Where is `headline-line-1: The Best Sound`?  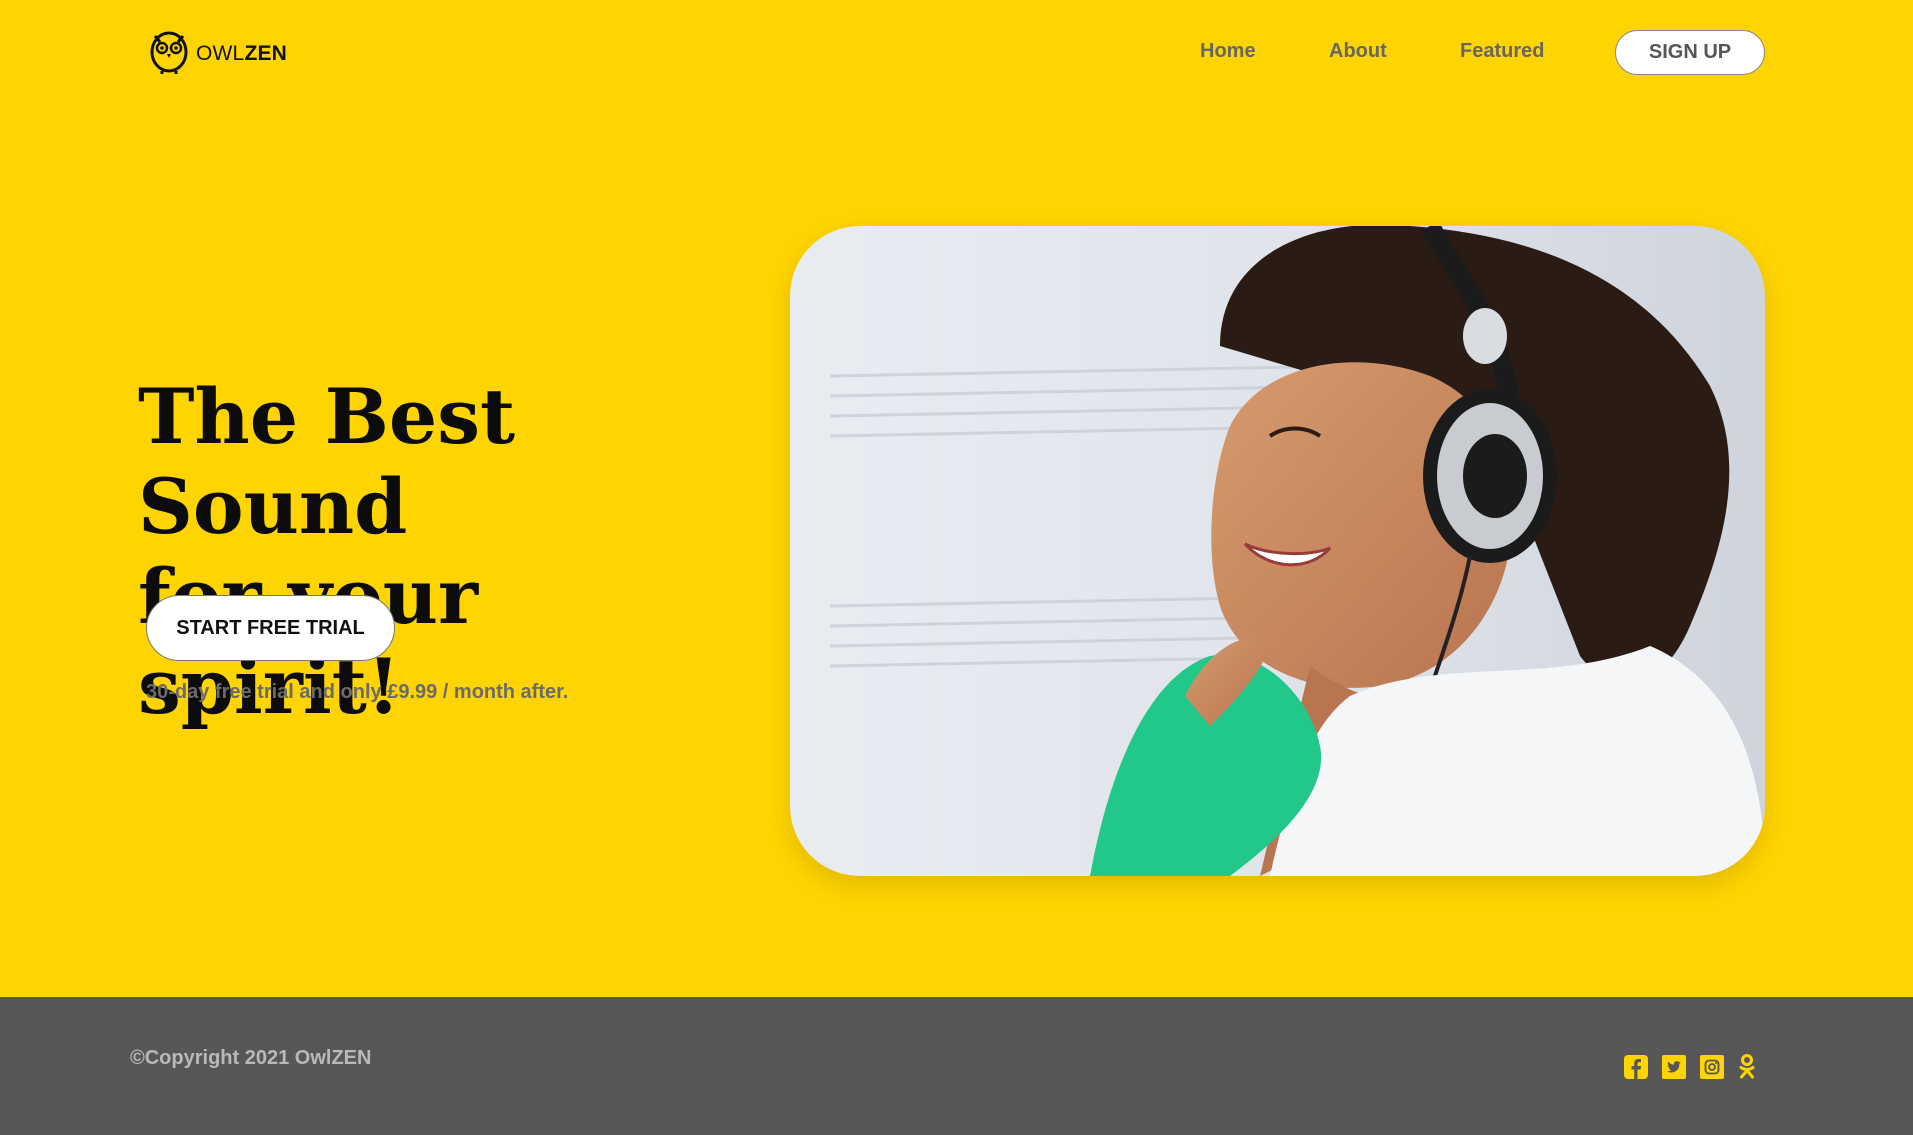
headline-line-1: The Best Sound is located at coordinates (327, 461).